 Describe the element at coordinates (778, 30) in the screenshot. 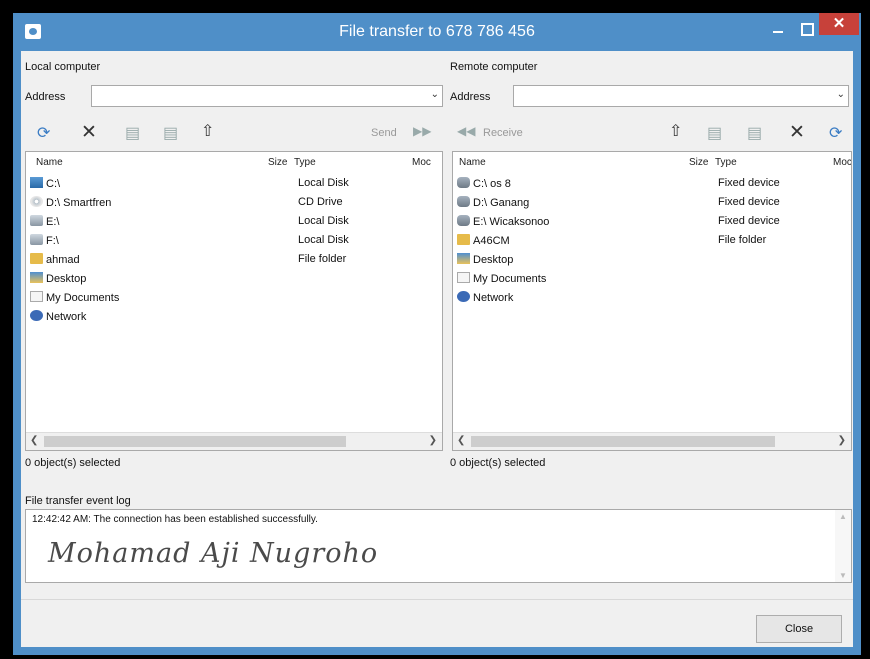

I see `minimize-button` at that location.